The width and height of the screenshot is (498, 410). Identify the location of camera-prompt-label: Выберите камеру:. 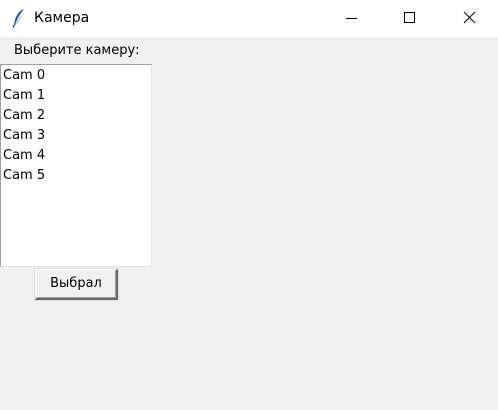
(77, 50).